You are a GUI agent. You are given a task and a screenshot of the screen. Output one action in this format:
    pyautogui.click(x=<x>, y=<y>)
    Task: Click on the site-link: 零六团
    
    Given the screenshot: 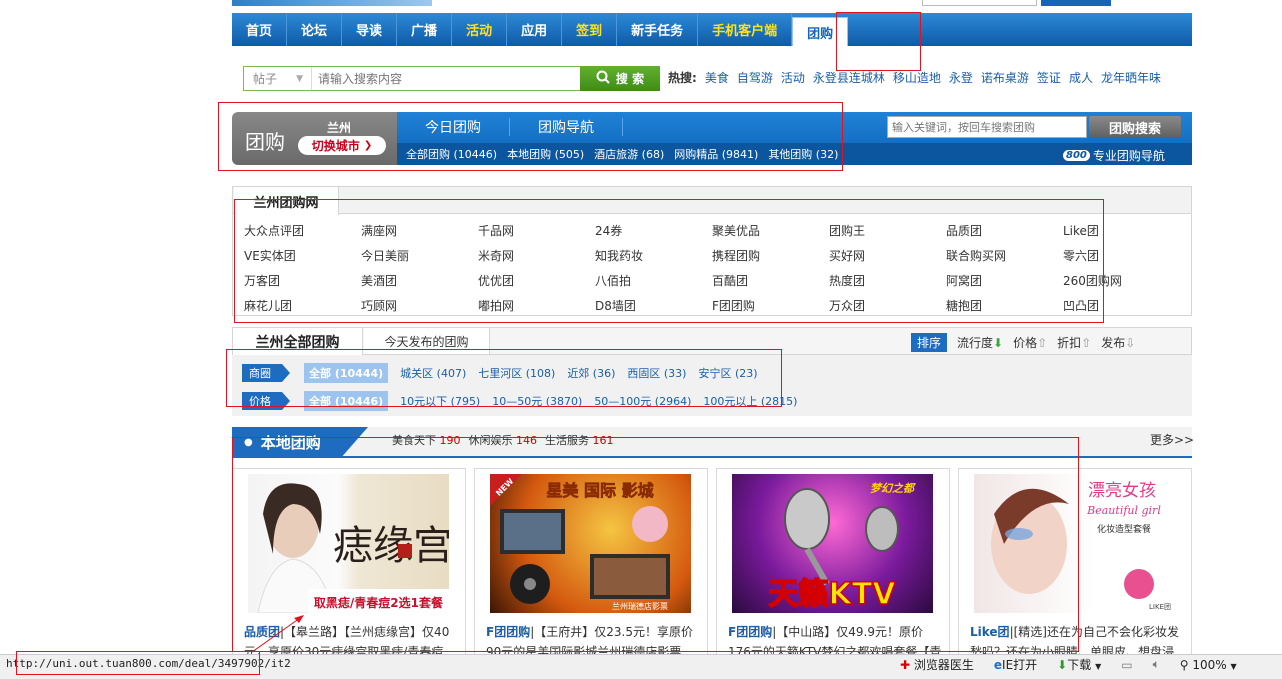 What is the action you would take?
    pyautogui.click(x=1121, y=255)
    